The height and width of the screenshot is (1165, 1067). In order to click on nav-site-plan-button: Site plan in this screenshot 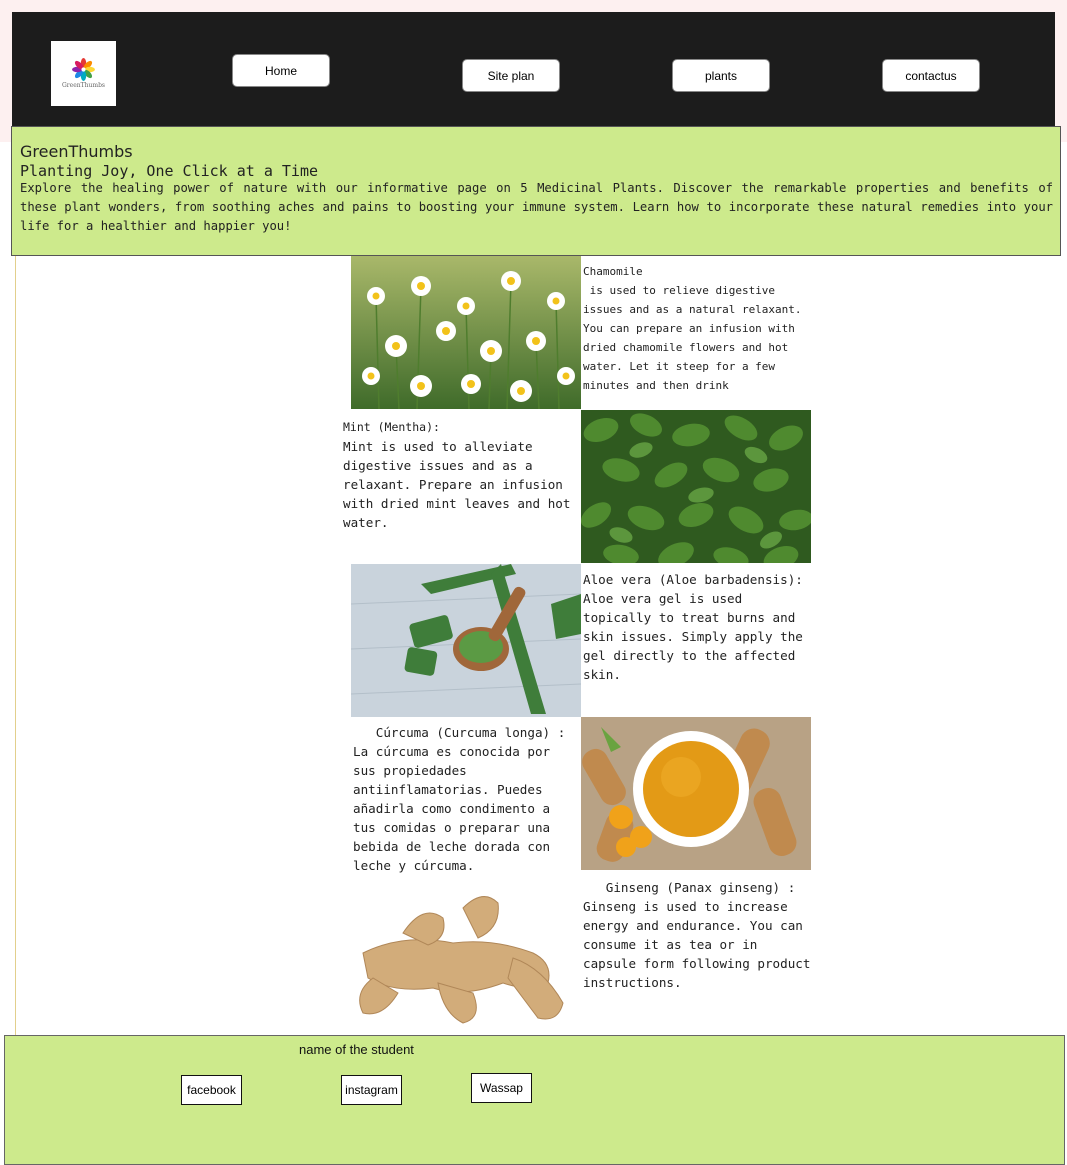, I will do `click(511, 75)`.